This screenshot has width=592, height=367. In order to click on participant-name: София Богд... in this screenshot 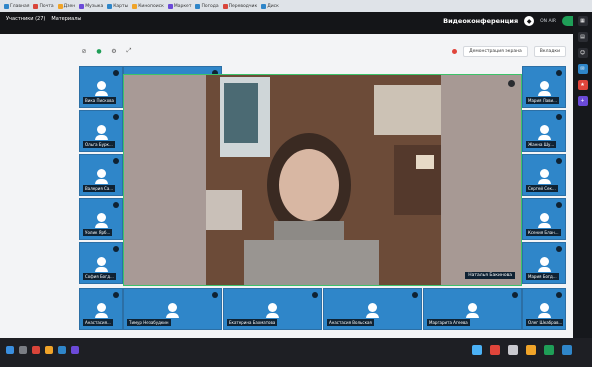, I will do `click(99, 276)`.